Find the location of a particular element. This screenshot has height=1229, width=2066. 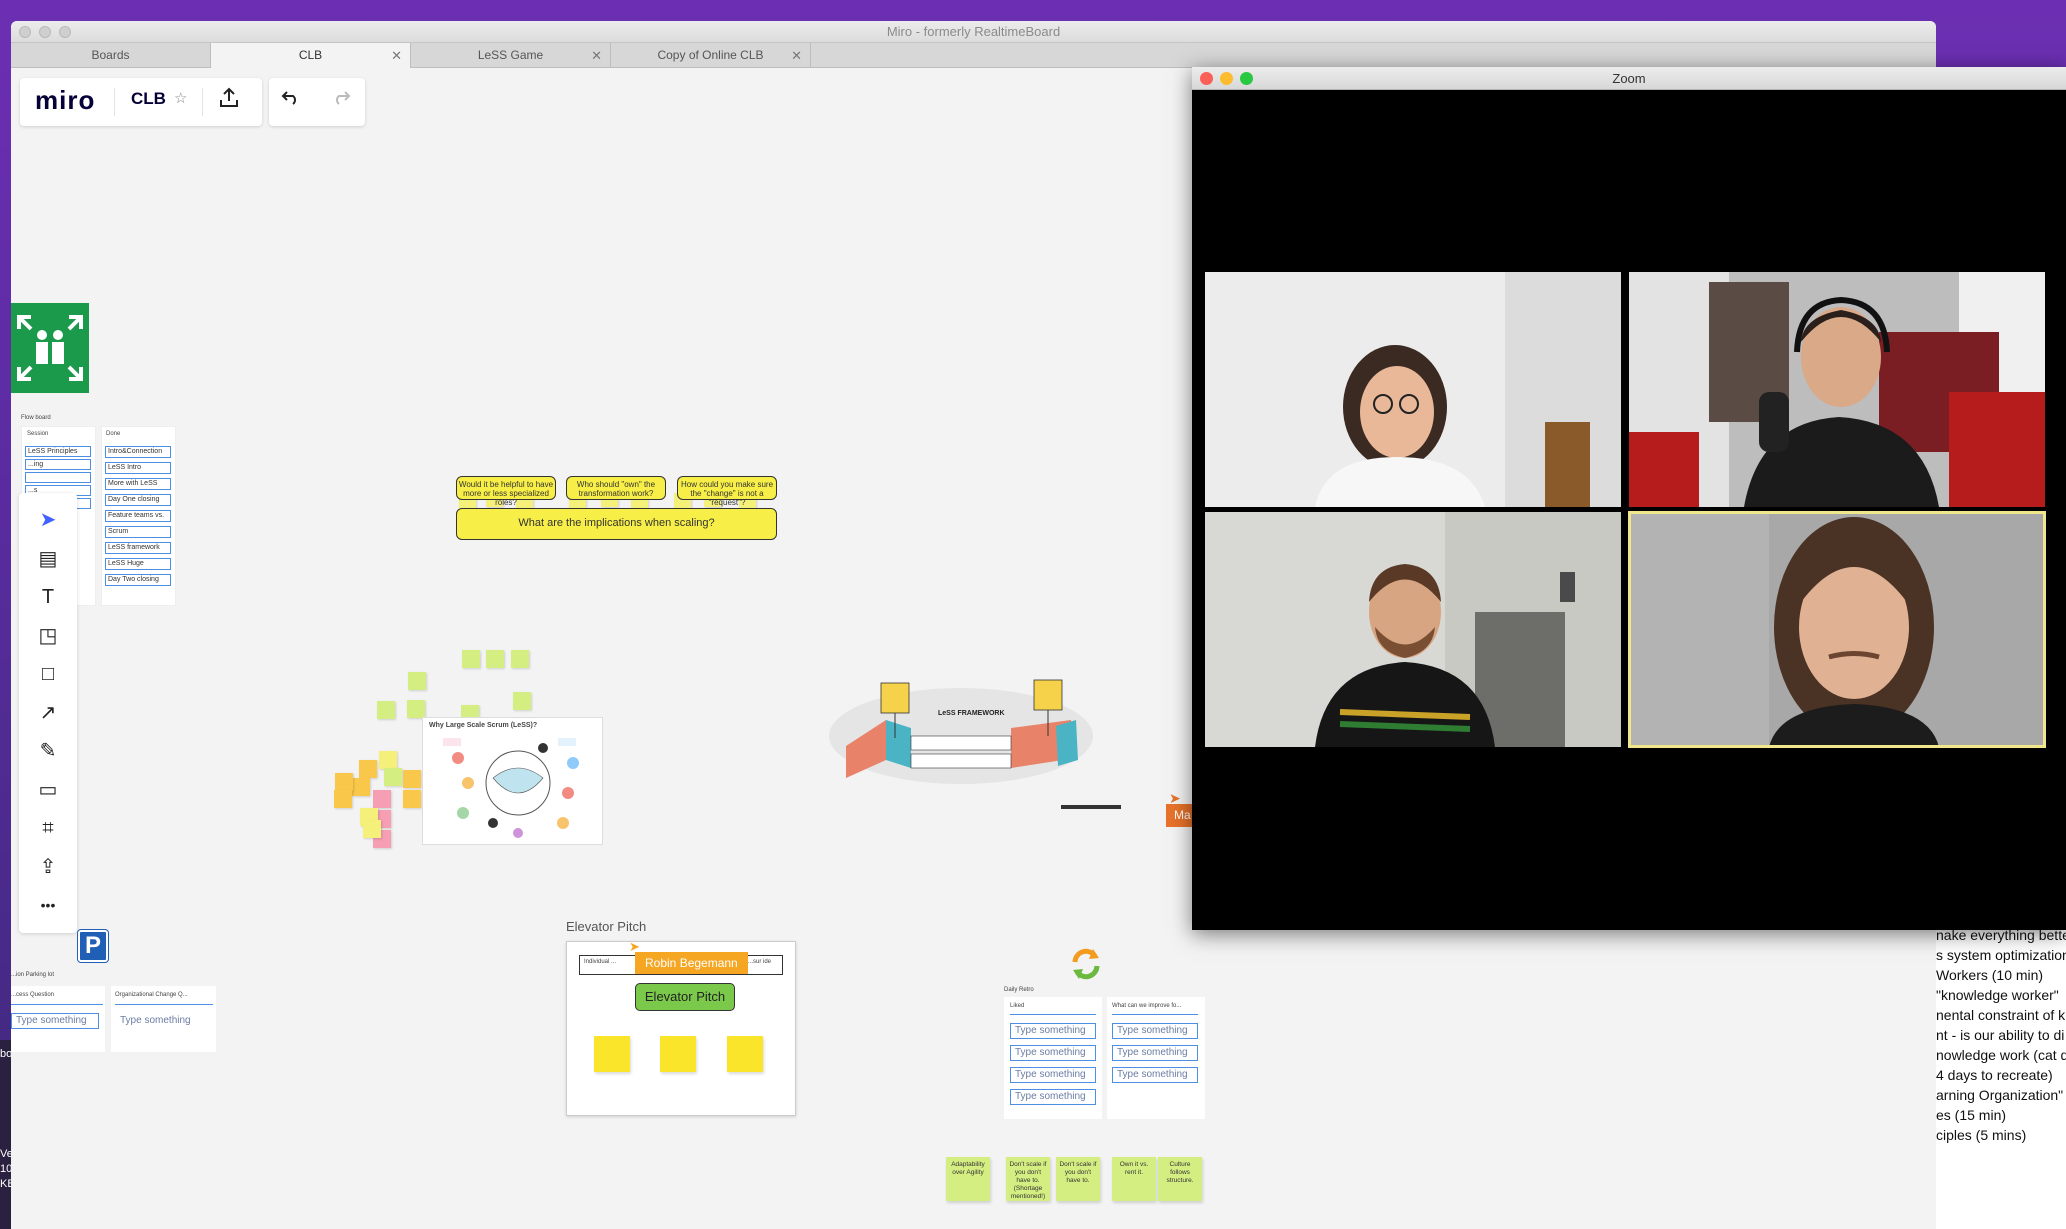

frame-tool-icon: ⌗ is located at coordinates (48, 828).